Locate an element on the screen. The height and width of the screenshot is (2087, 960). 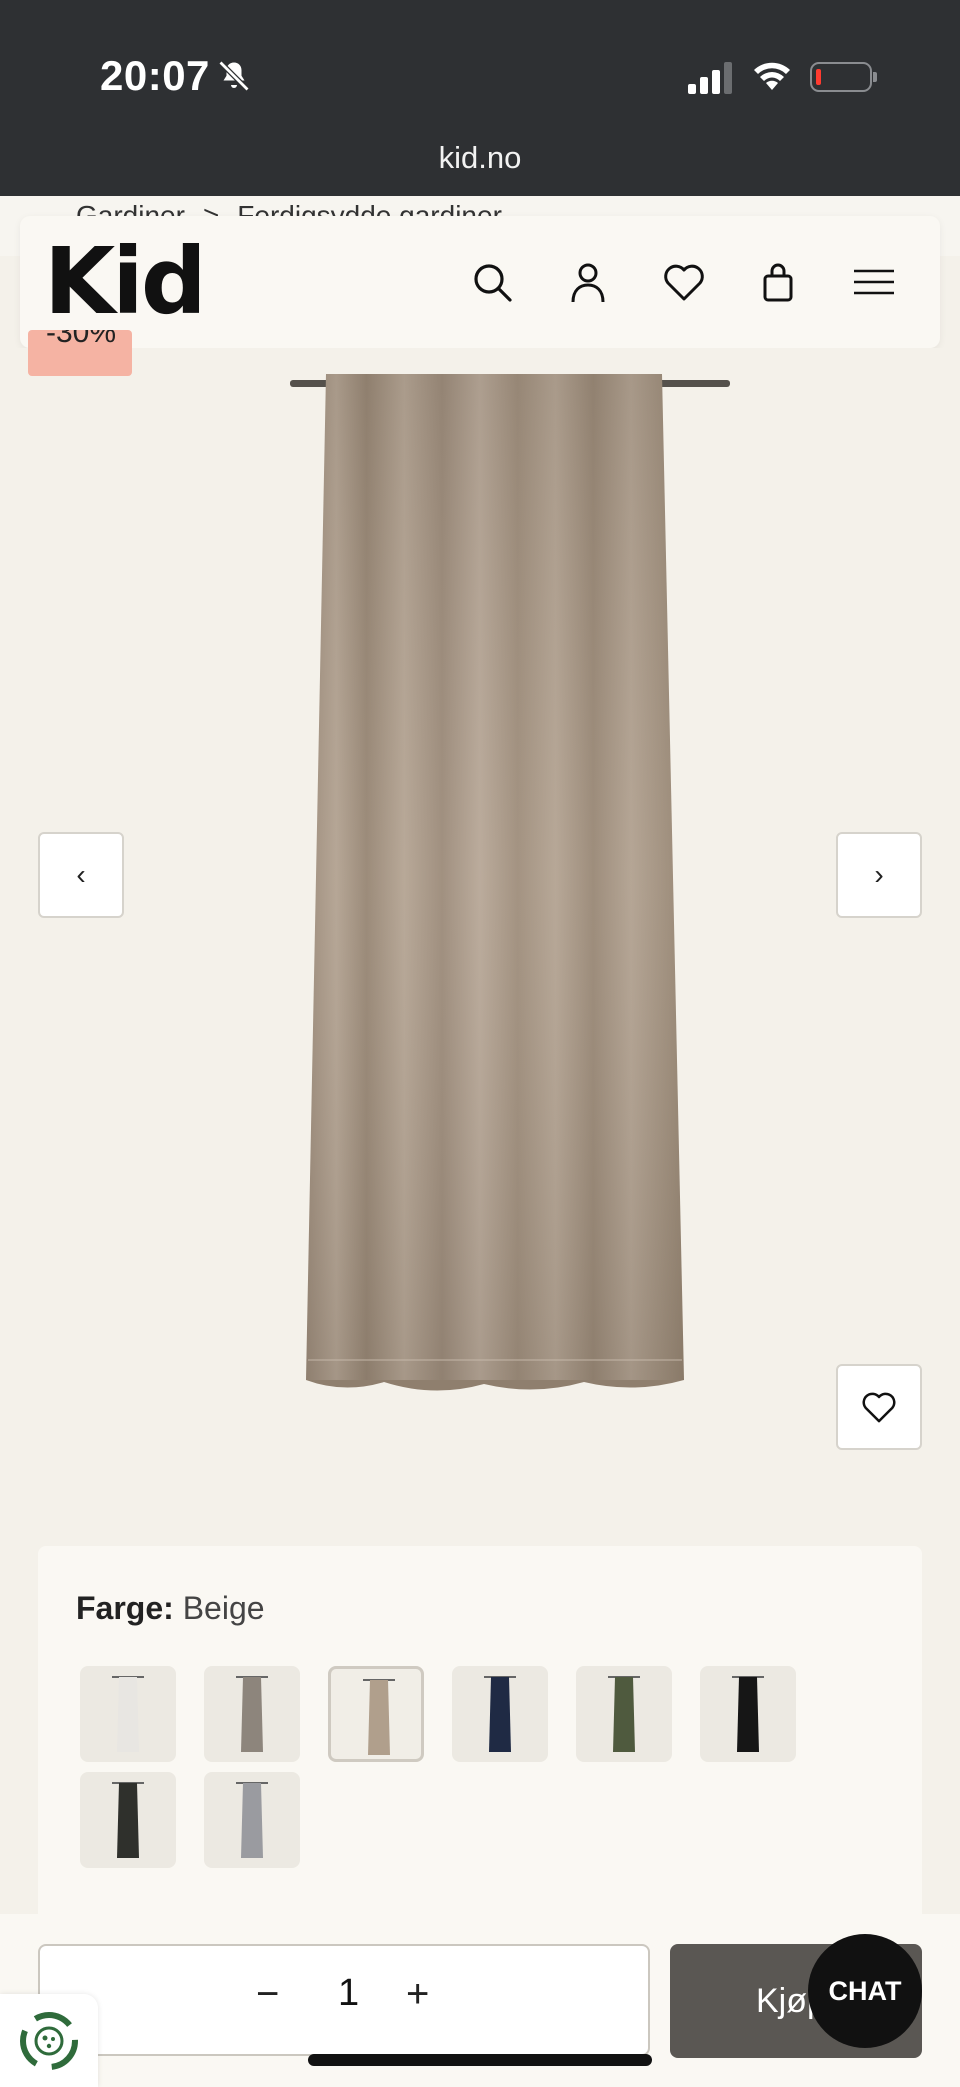
chat-button-label: CHAT is located at coordinates (865, 1990).